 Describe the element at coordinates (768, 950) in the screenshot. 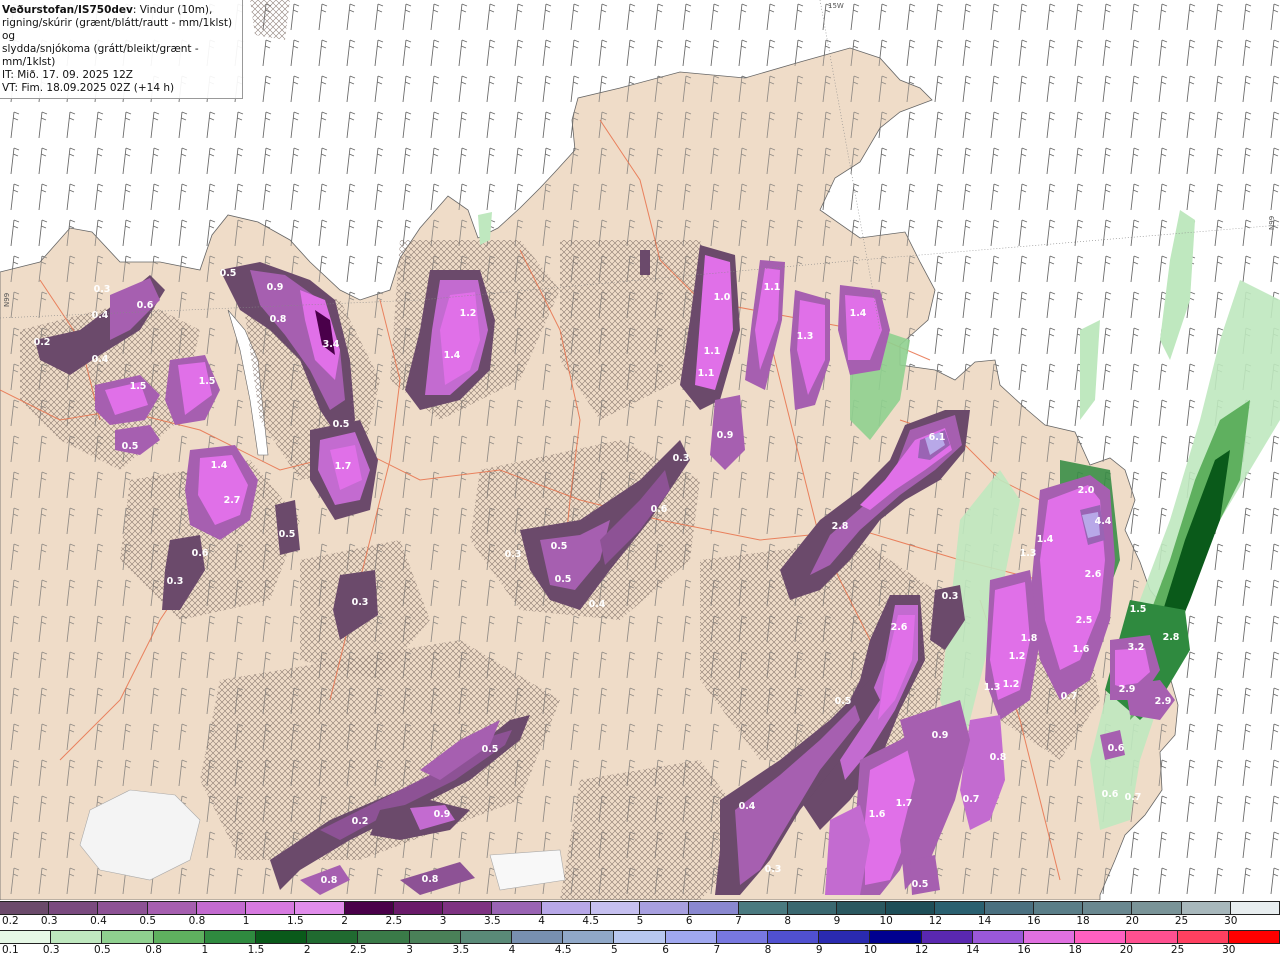

I see `colorbar-tick-label: 8` at that location.